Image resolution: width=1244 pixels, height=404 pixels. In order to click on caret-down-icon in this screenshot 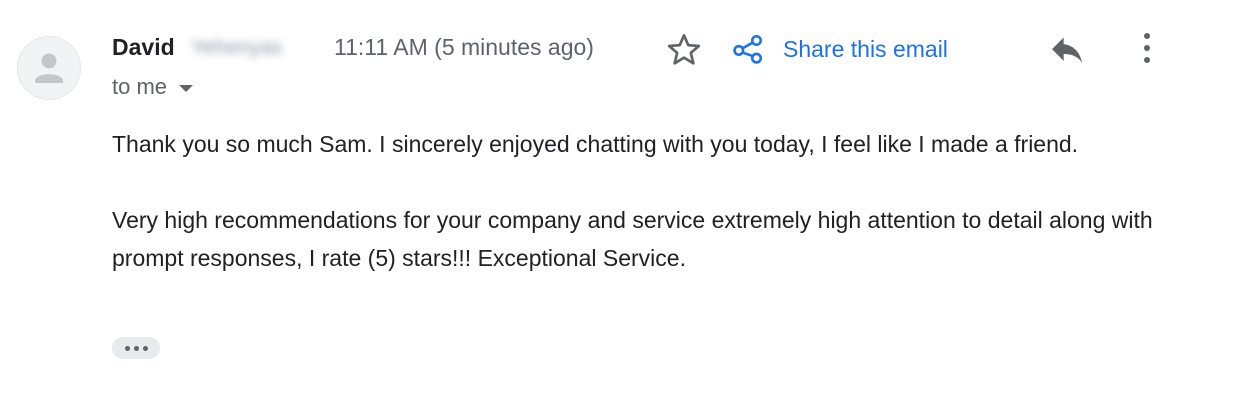, I will do `click(186, 88)`.